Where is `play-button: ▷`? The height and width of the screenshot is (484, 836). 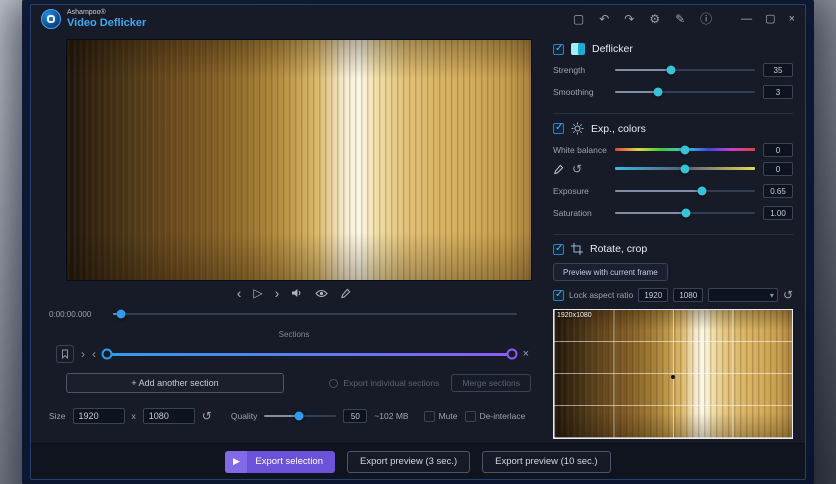
play-button: ▷ is located at coordinates (257, 293).